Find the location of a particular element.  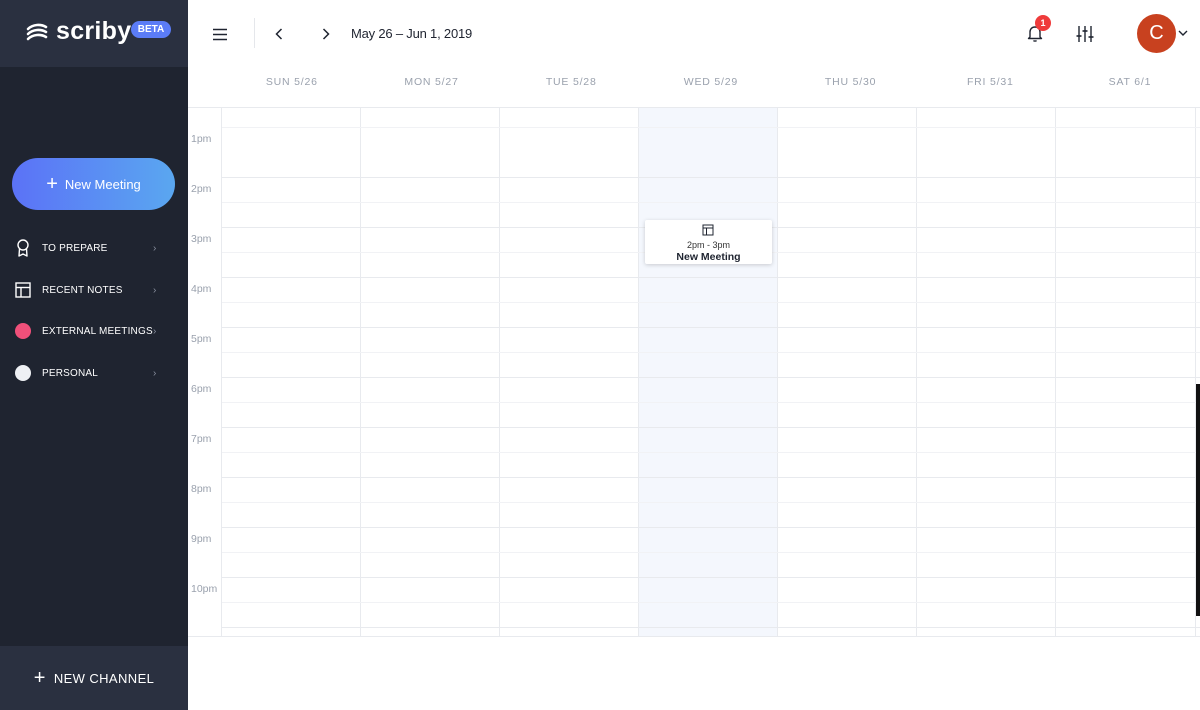

personal-dot is located at coordinates (23, 373).